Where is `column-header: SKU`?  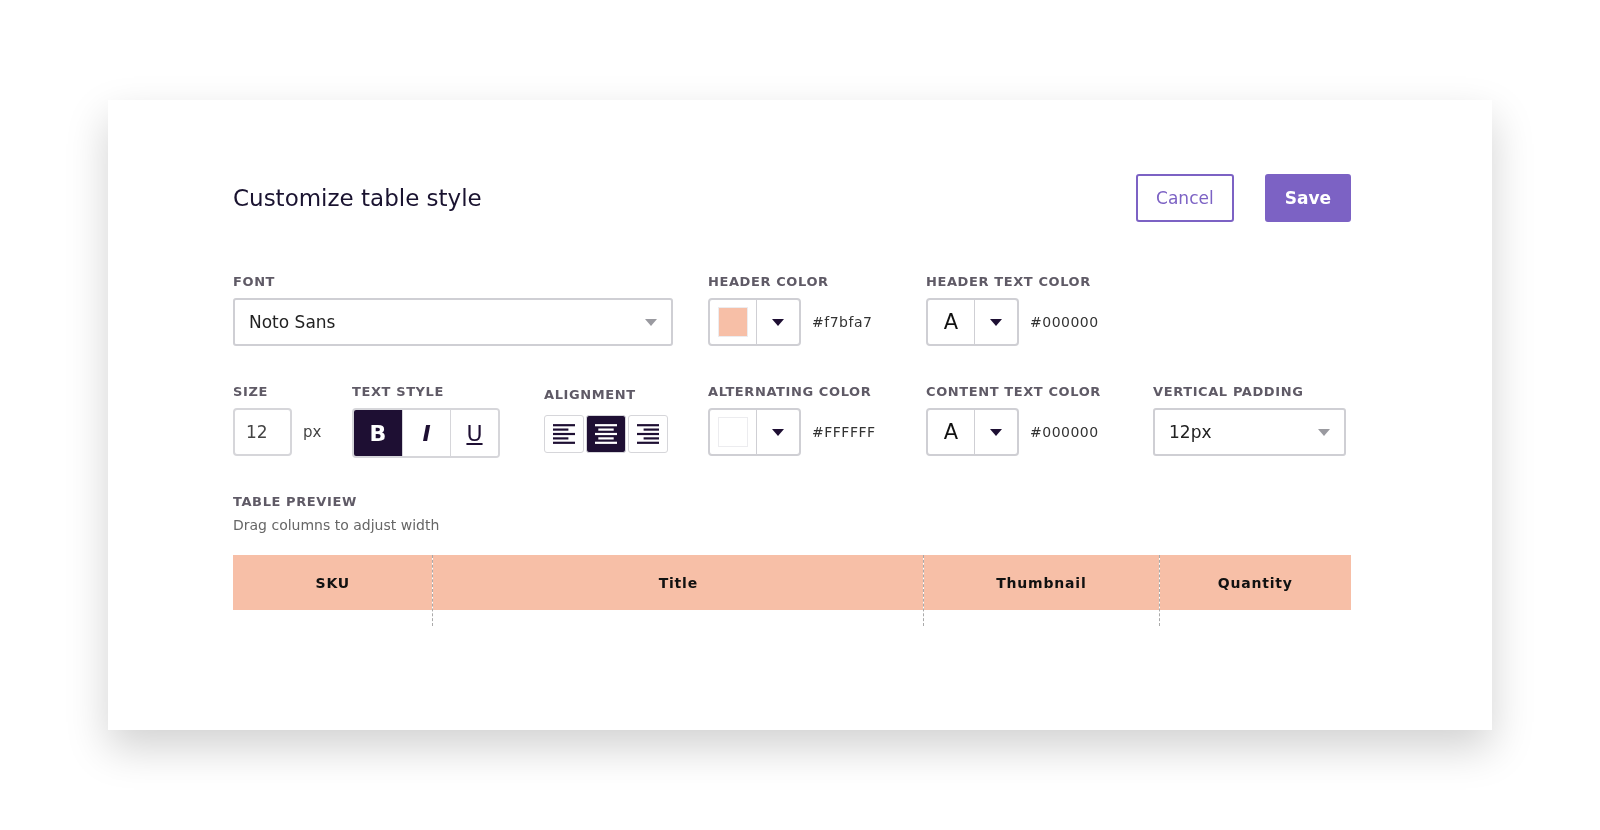 column-header: SKU is located at coordinates (333, 582).